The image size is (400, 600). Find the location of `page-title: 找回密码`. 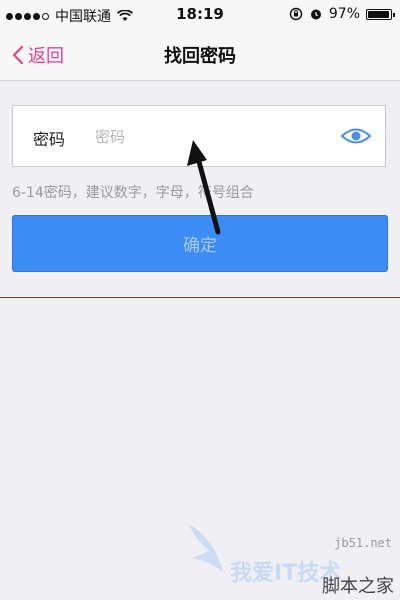

page-title: 找回密码 is located at coordinates (200, 56).